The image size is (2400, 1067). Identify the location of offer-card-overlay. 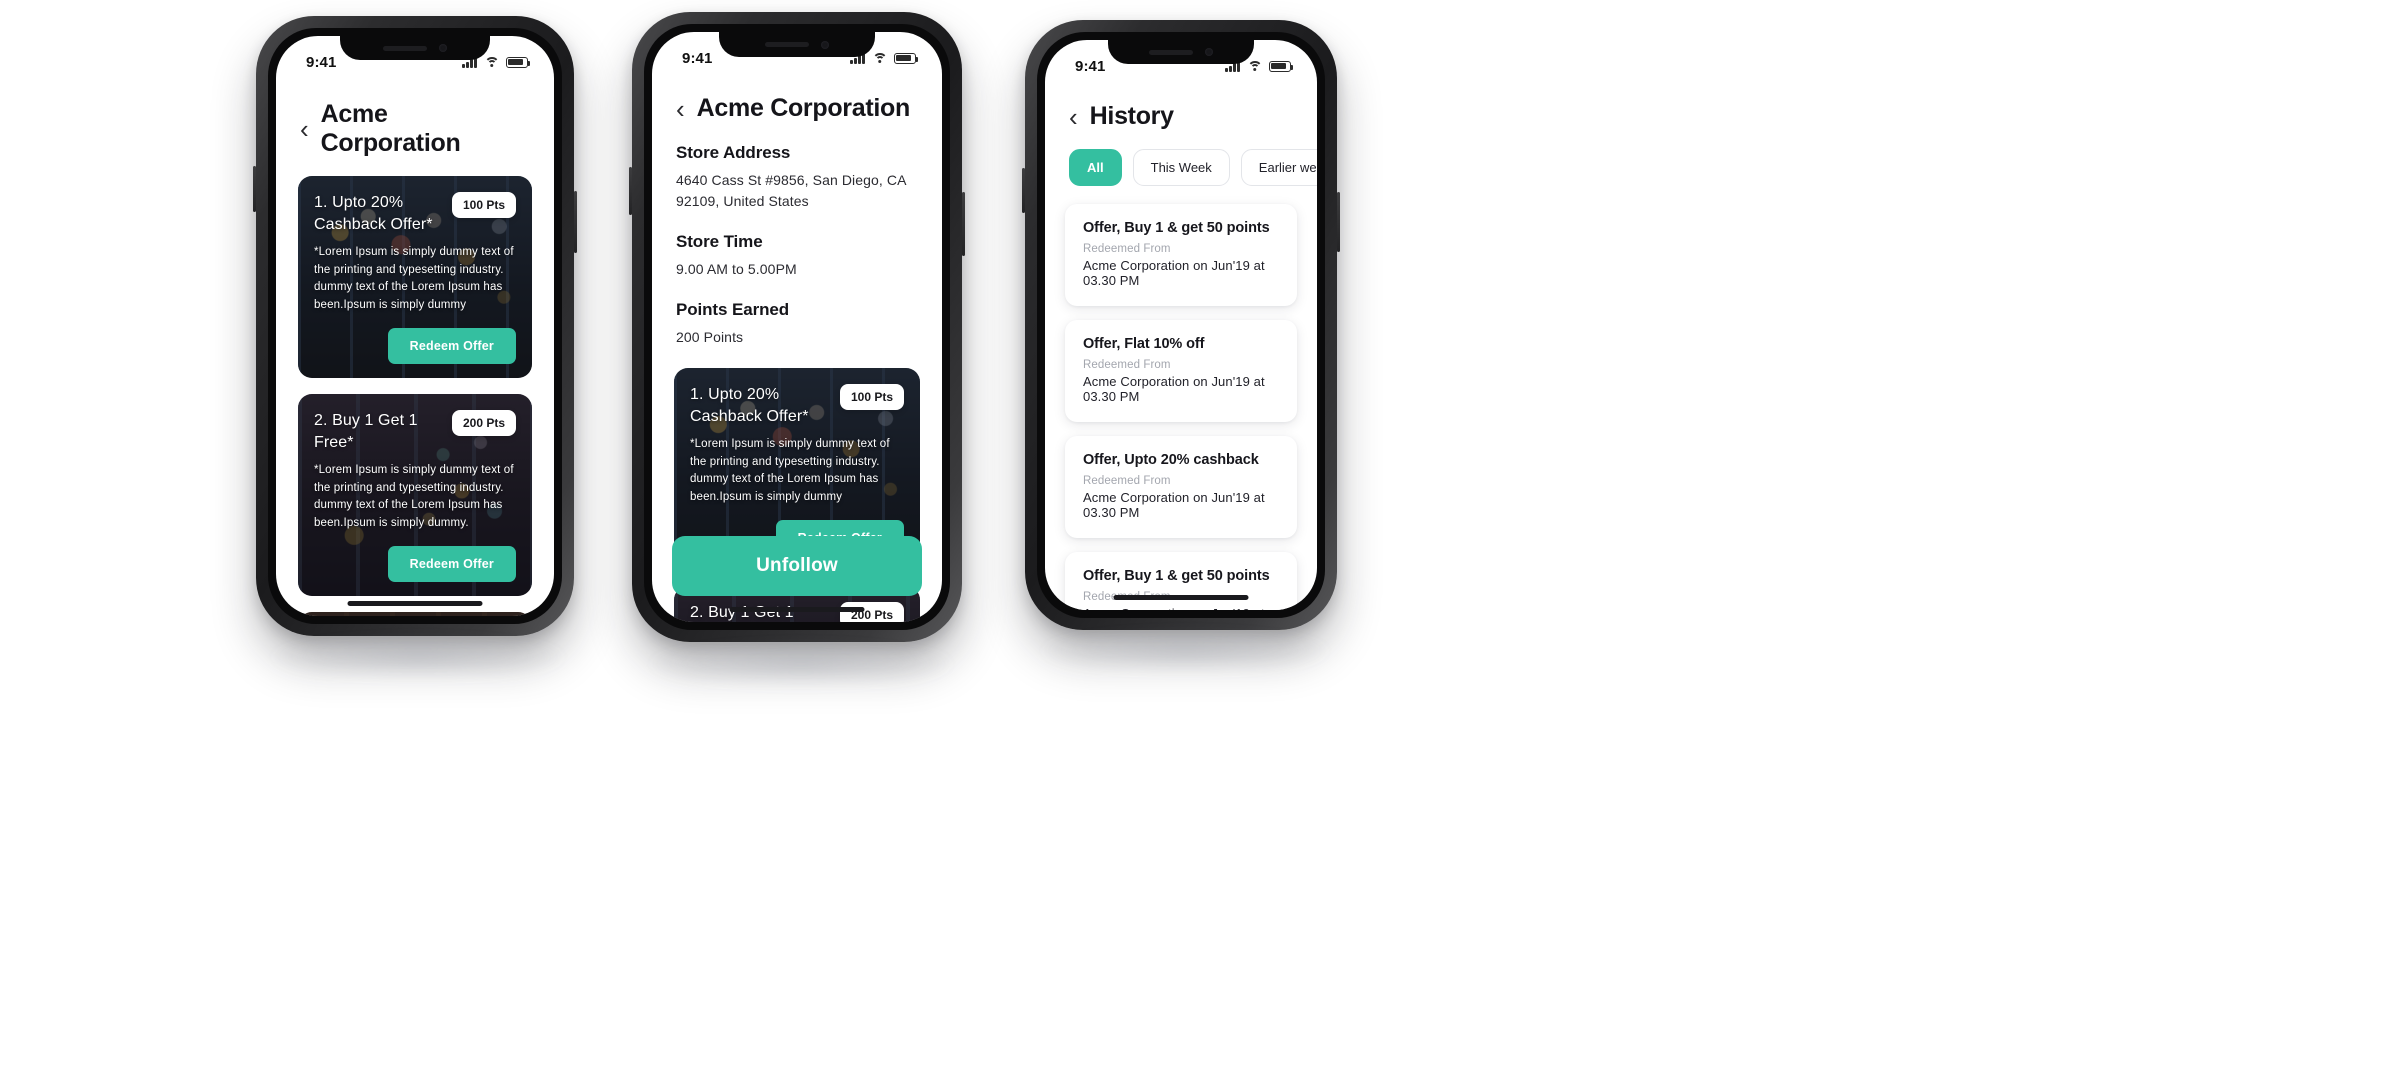
(415, 614).